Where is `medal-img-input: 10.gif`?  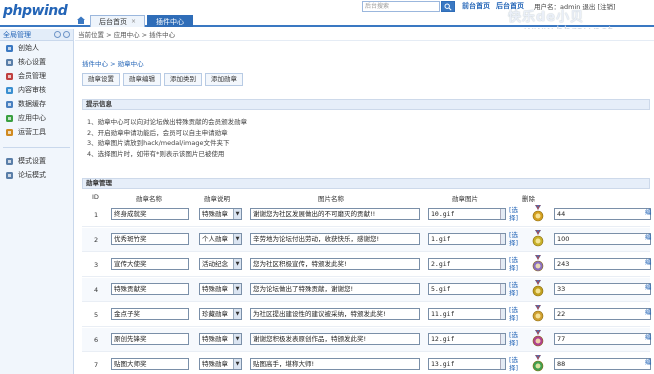
medal-img-input: 10.gif is located at coordinates (467, 214).